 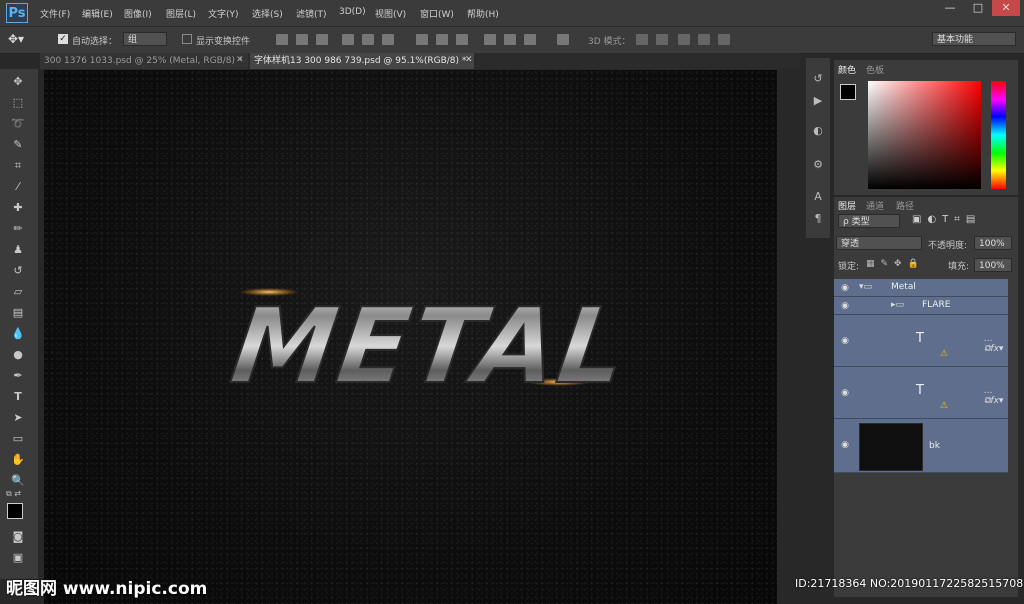 I want to click on zoom-tool-icon: 🔍, so click(x=18, y=481).